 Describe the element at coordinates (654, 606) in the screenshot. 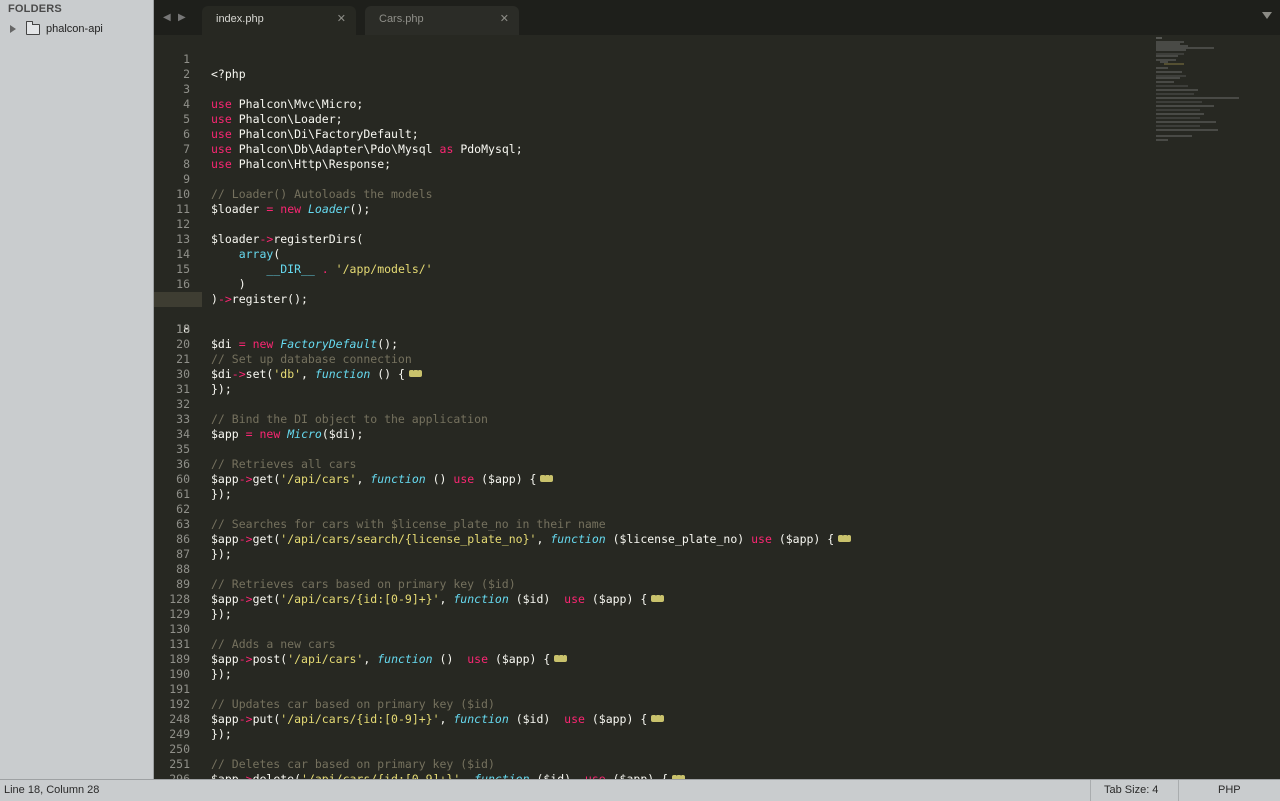

I see `code-line: 129` at that location.